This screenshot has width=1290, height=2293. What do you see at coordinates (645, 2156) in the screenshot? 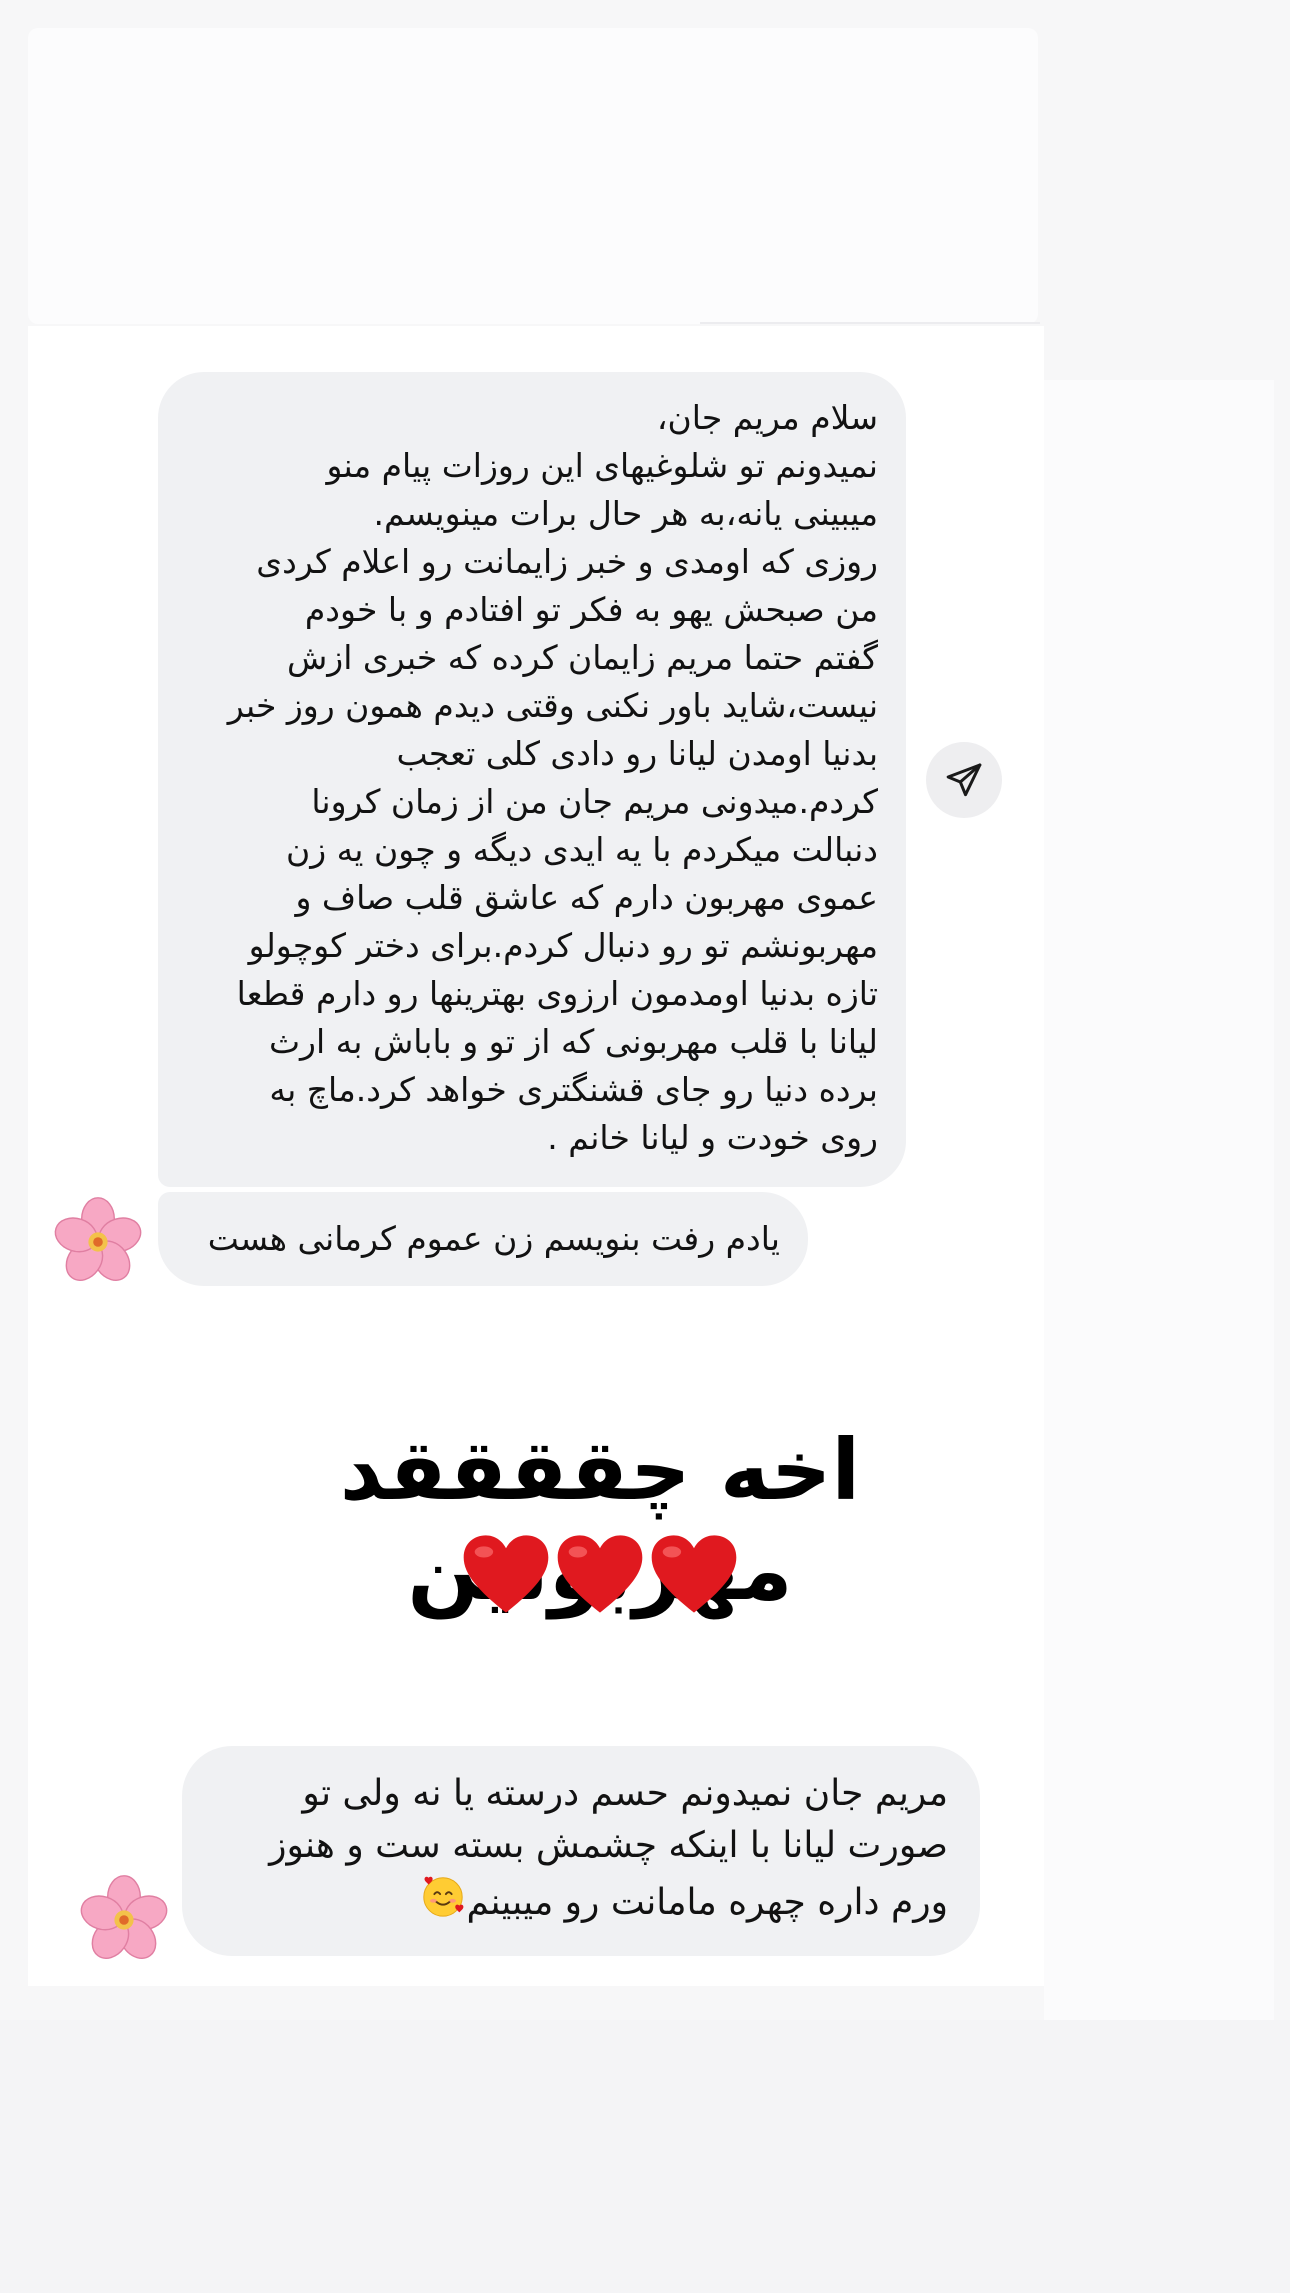
I see `bottom-area` at bounding box center [645, 2156].